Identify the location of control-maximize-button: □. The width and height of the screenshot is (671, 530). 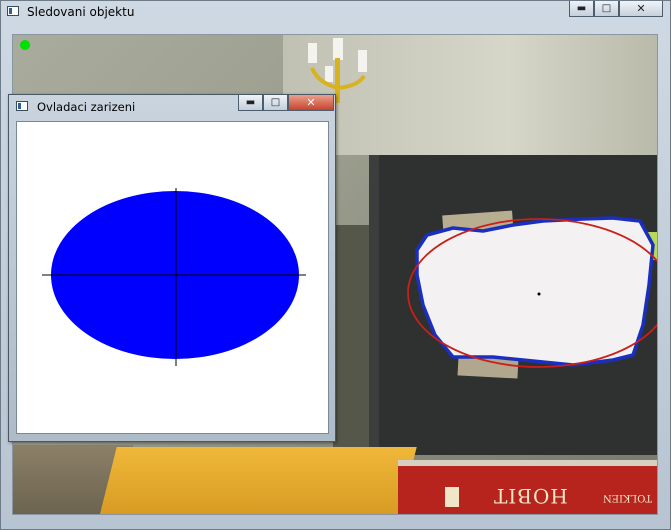
(275, 103).